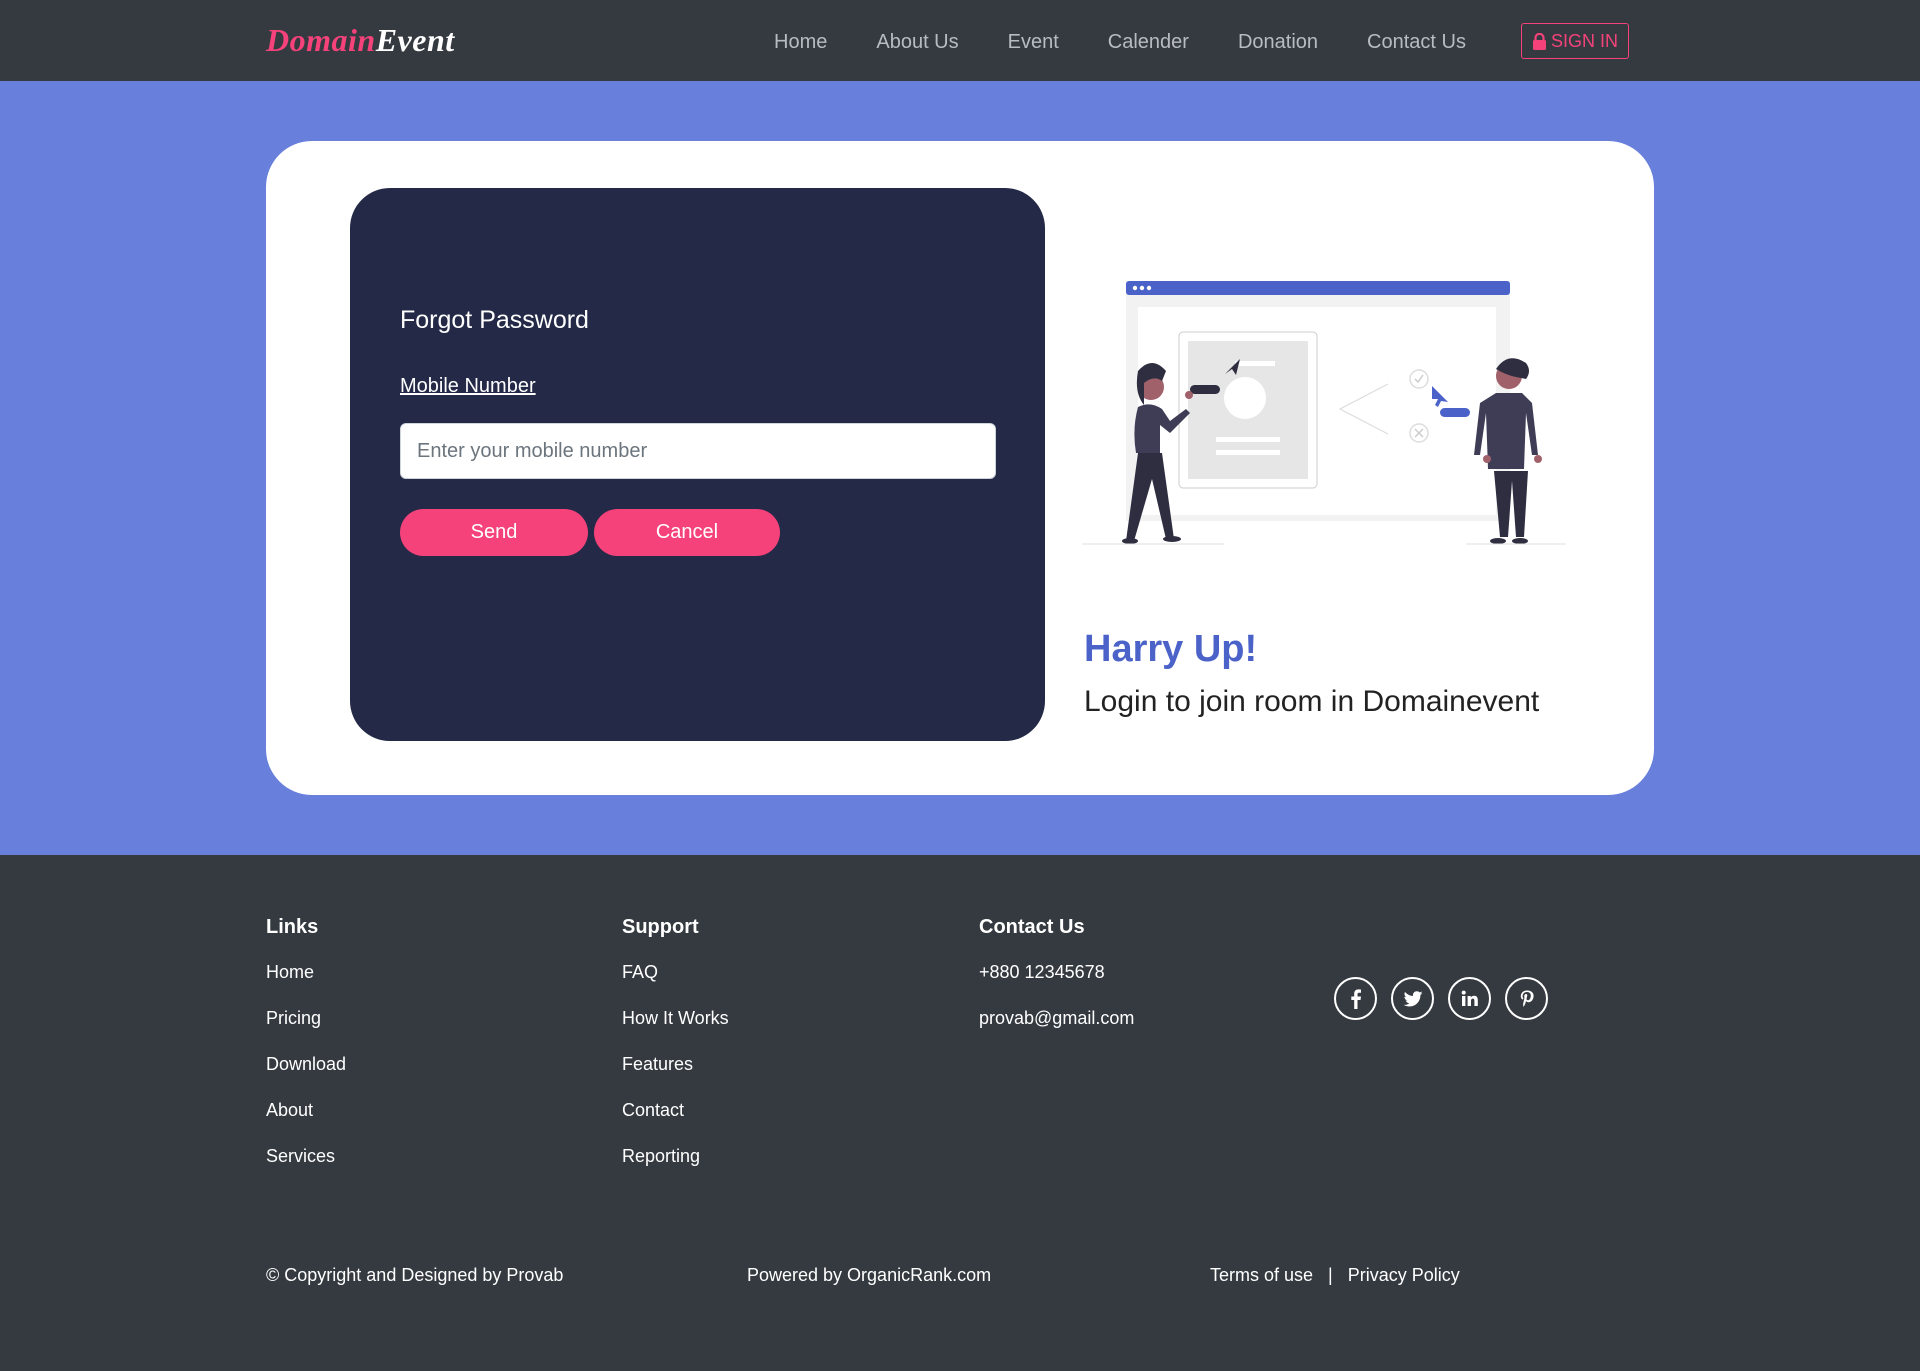 The height and width of the screenshot is (1371, 1920). What do you see at coordinates (1324, 413) in the screenshot?
I see `login-illustration` at bounding box center [1324, 413].